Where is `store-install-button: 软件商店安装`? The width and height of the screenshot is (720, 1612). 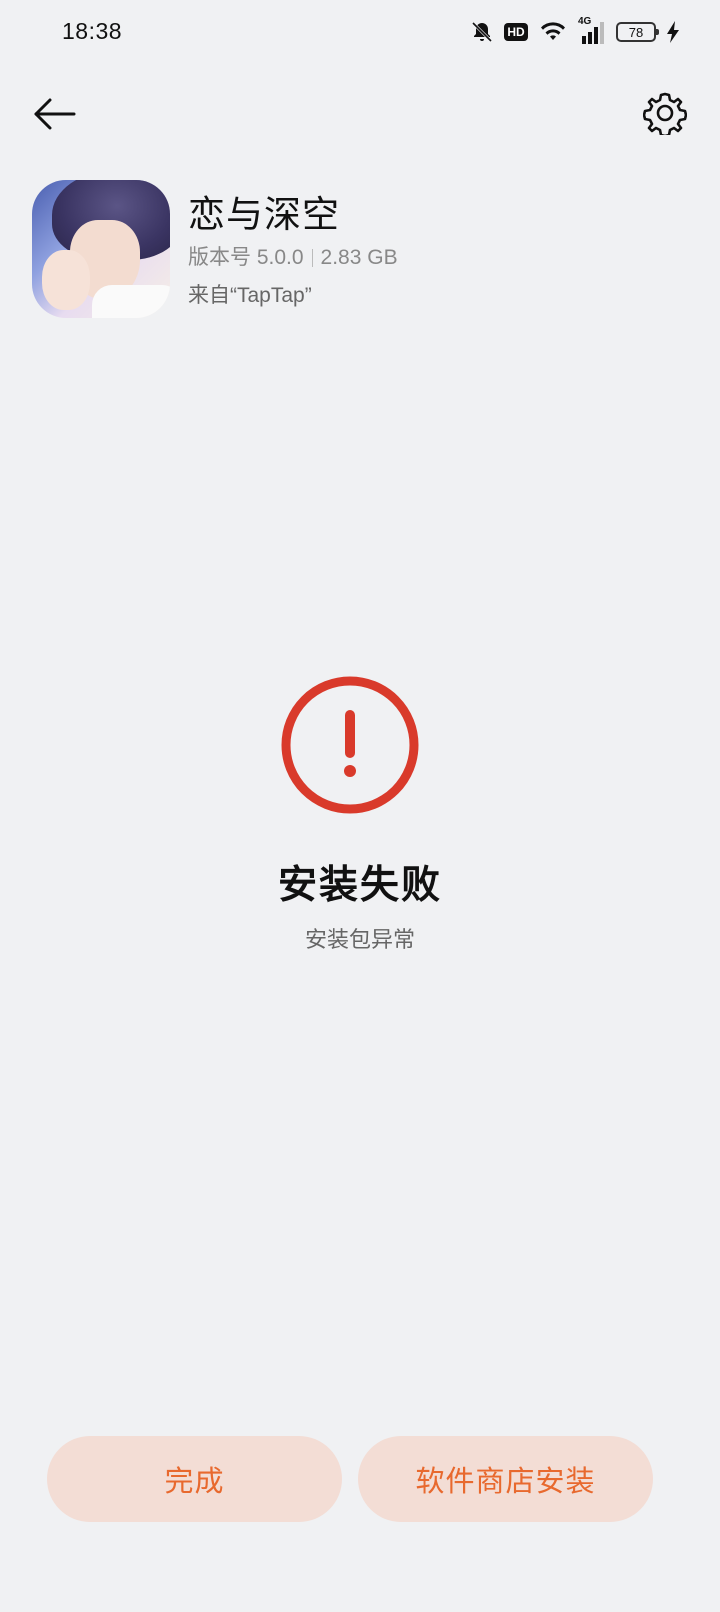 store-install-button: 软件商店安装 is located at coordinates (505, 1479).